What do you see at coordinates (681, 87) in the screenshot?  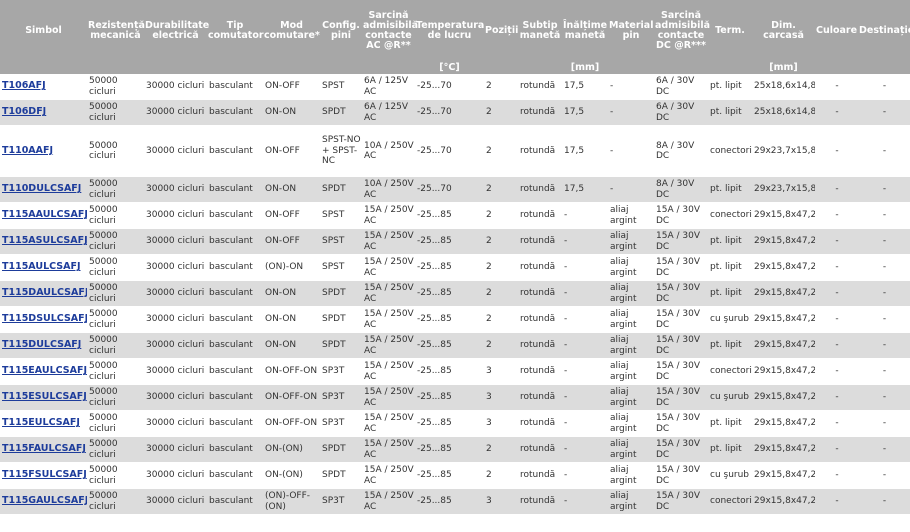 I see `dc-load-cell: 6A / 30V DC` at bounding box center [681, 87].